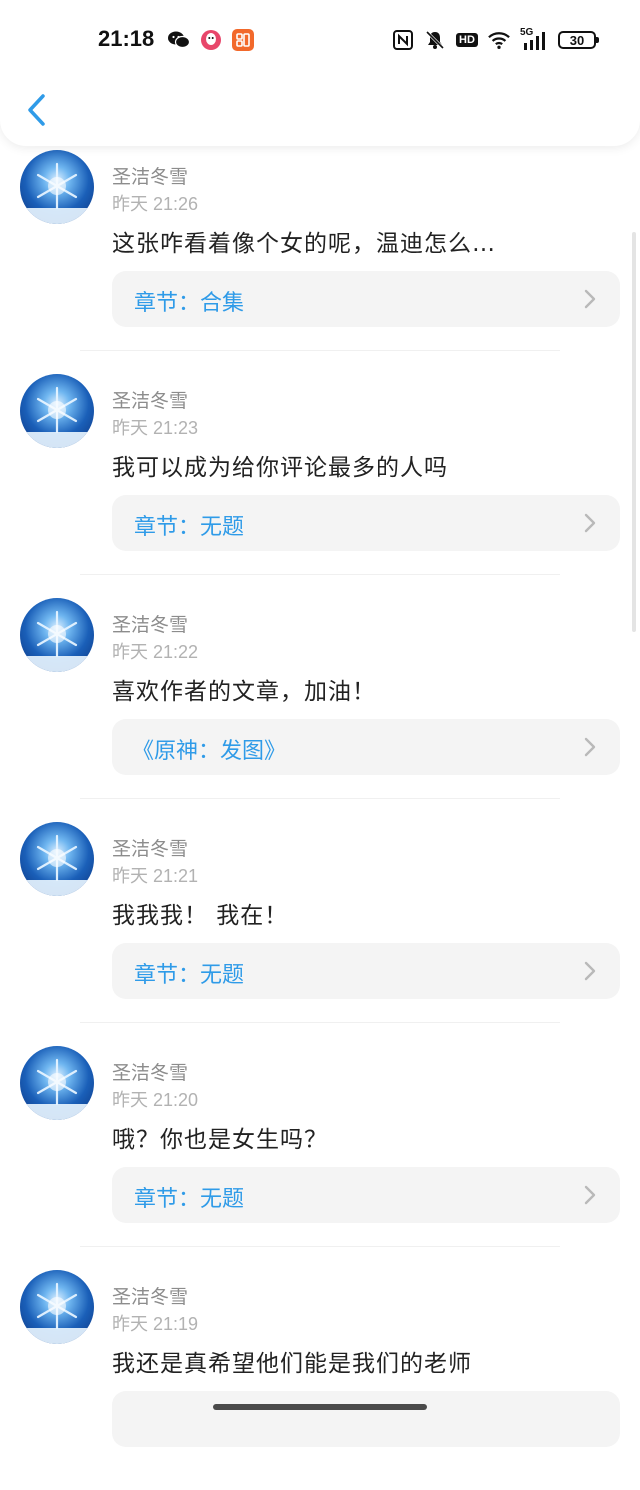  I want to click on comment-text: 哦？你也是女生吗？, so click(220, 1137).